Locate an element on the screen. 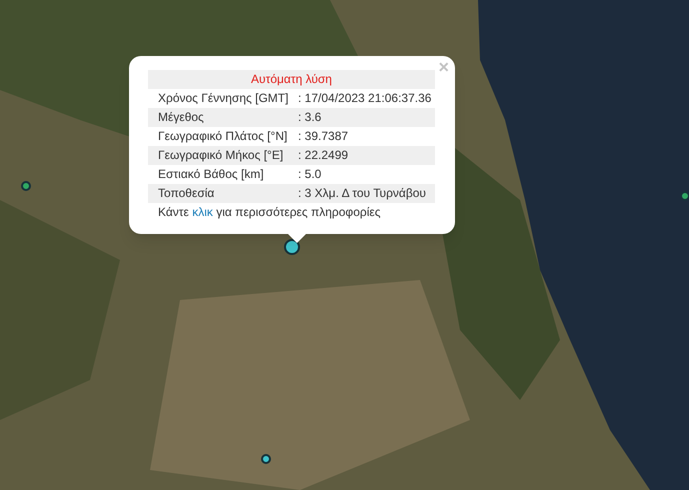 The height and width of the screenshot is (490, 689). field-label: Χρόνος Γέννησης [GMT] is located at coordinates (223, 98).